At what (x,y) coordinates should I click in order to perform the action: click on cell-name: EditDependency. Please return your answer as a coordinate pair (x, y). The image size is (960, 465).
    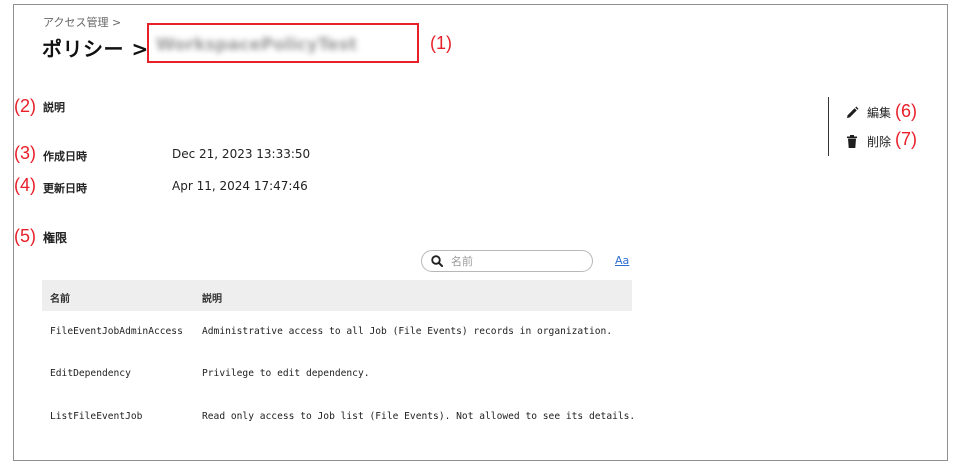
    Looking at the image, I should click on (90, 373).